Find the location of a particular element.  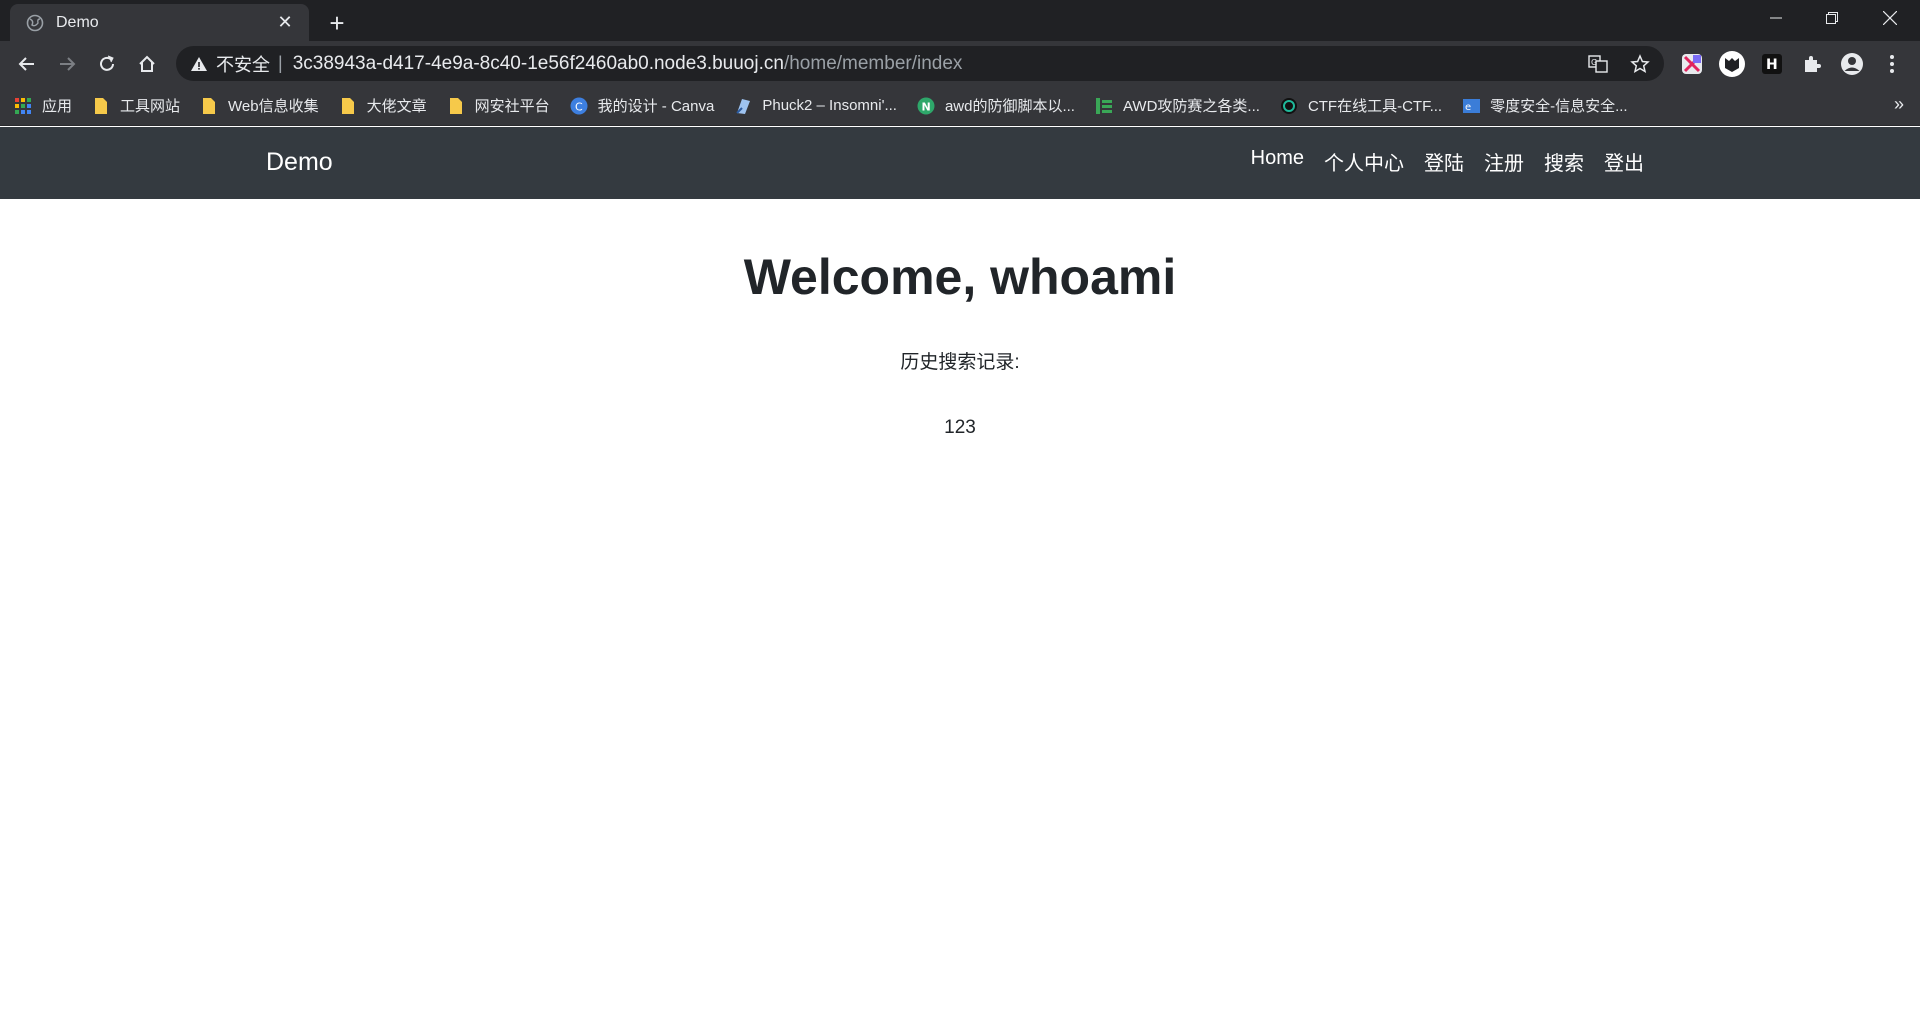

bookmark-canva: C 我的设计 - Canva is located at coordinates (642, 105).